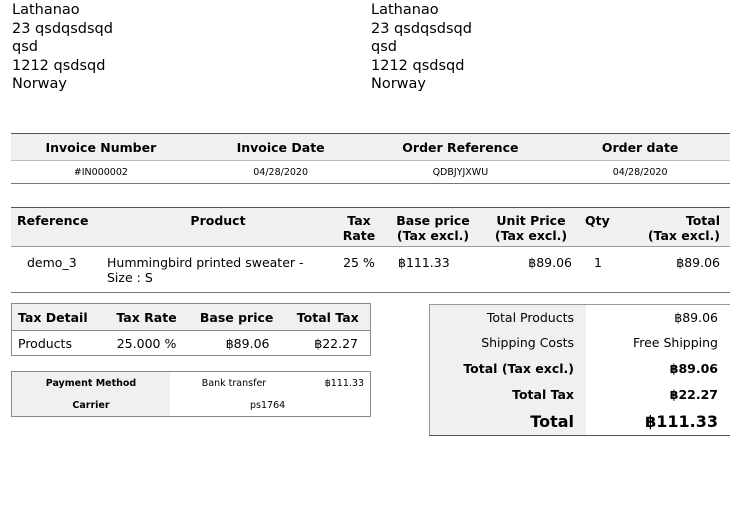 The height and width of the screenshot is (531, 738). I want to click on payment-method-amount: ฿111.33, so click(344, 383).